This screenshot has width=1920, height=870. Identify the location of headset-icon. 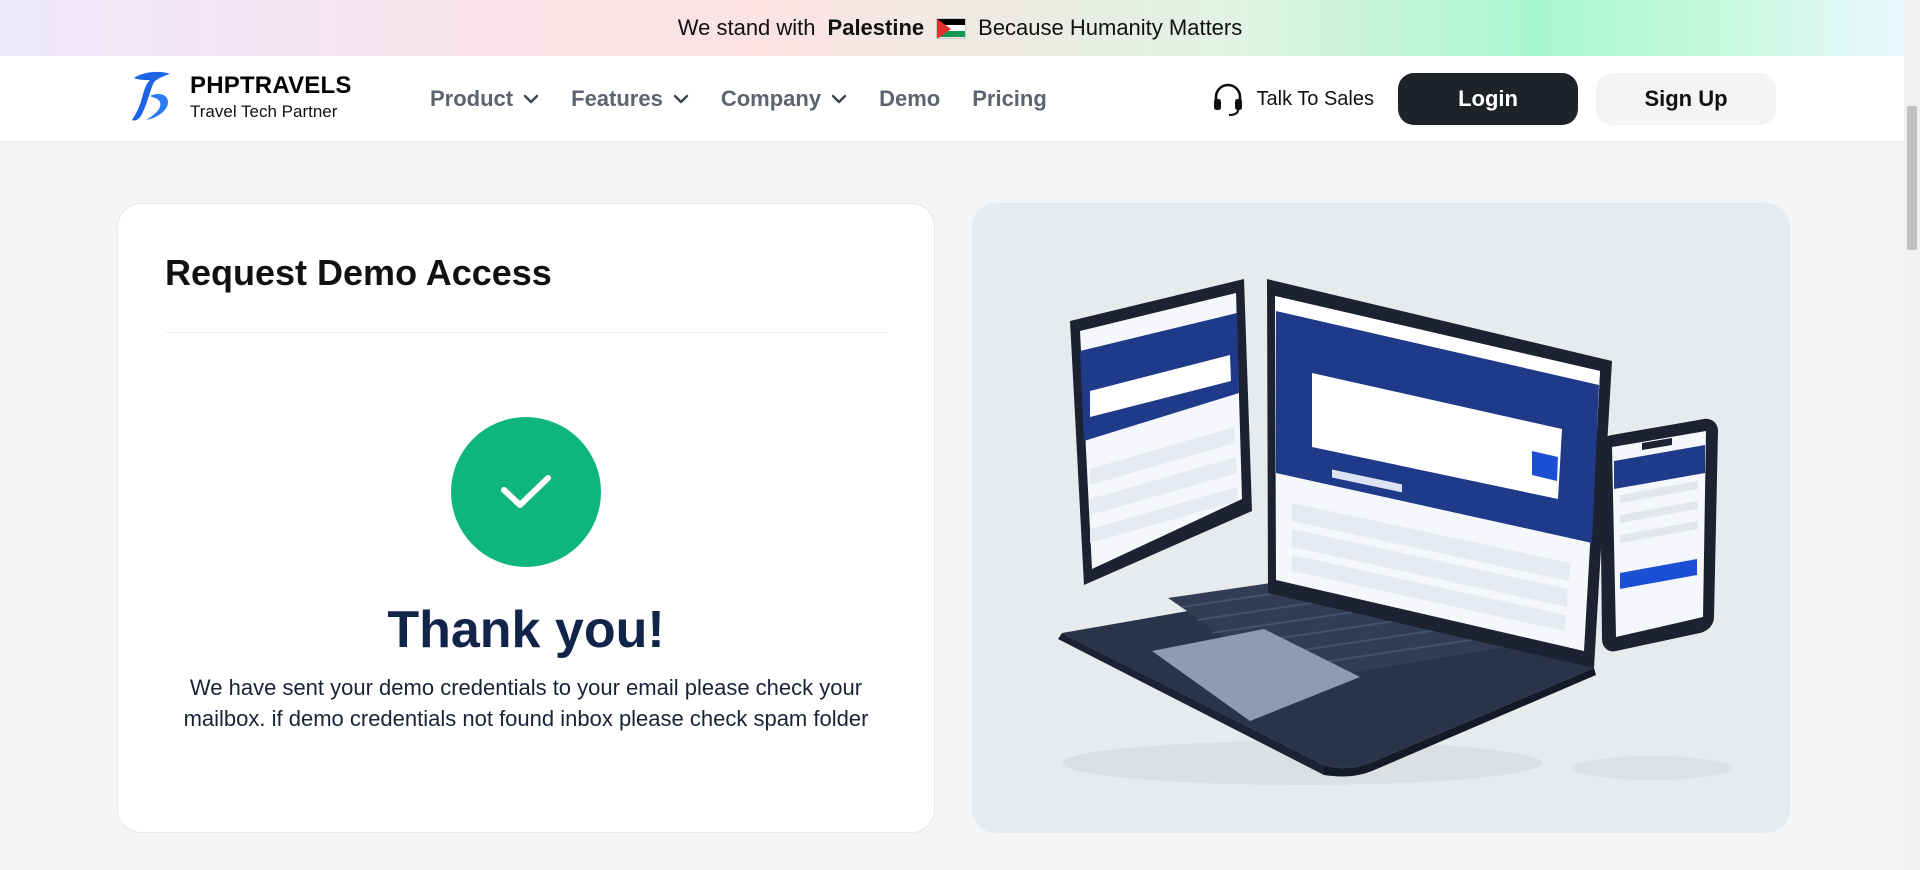
(1227, 100).